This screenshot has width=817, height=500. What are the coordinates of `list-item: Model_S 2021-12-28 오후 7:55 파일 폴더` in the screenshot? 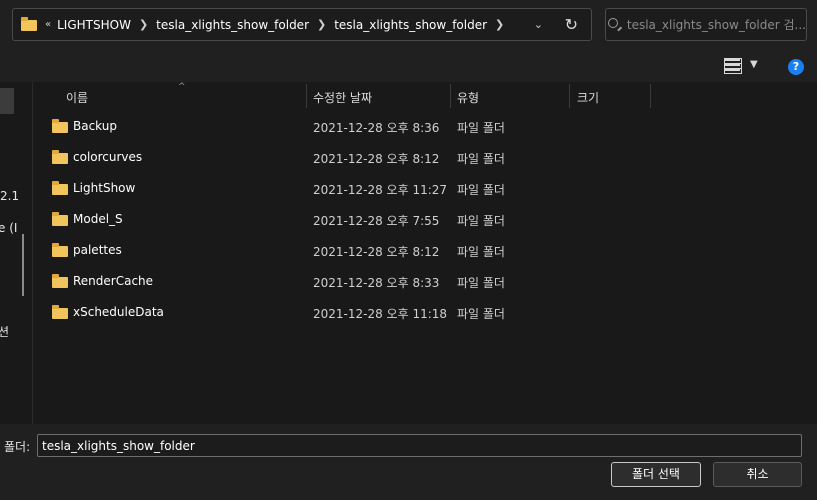 It's located at (425, 220).